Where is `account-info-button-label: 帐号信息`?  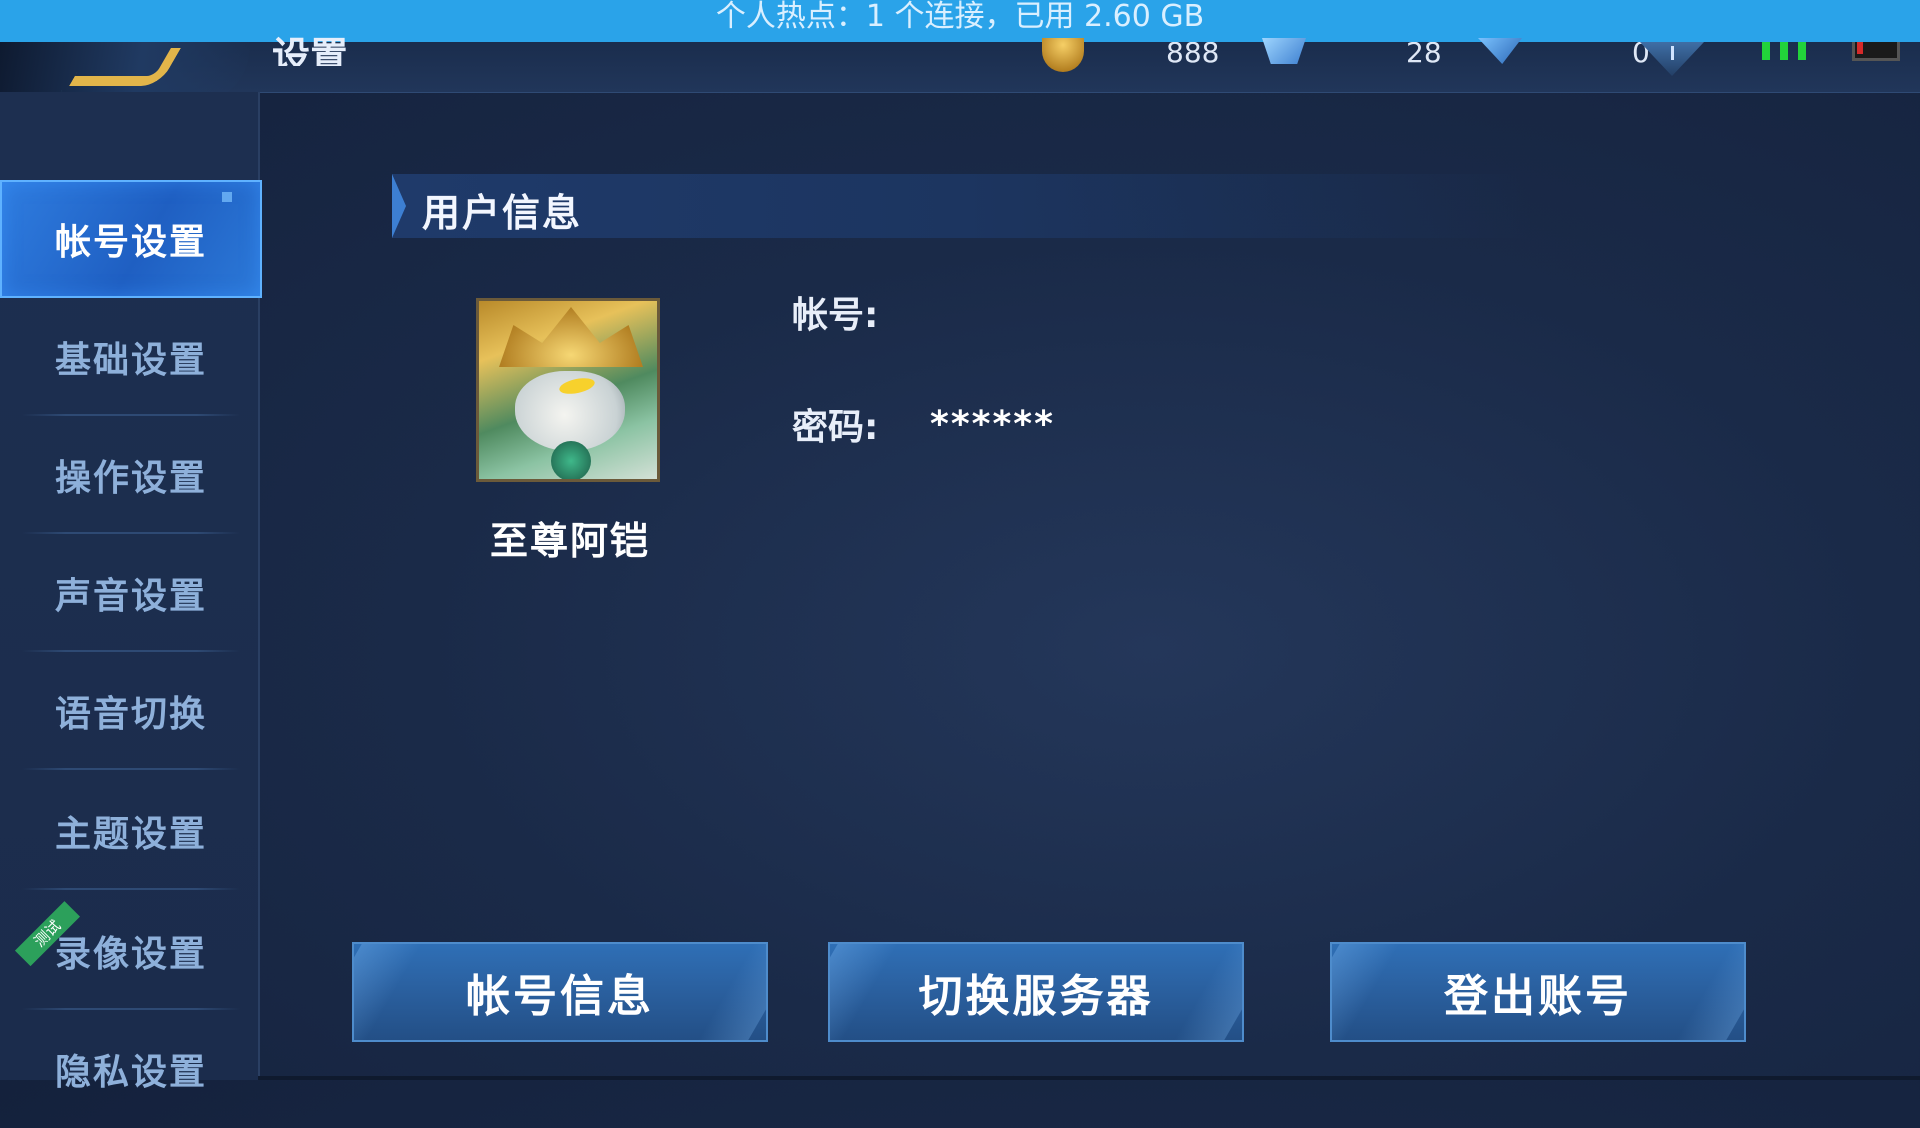 account-info-button-label: 帐号信息 is located at coordinates (560, 996).